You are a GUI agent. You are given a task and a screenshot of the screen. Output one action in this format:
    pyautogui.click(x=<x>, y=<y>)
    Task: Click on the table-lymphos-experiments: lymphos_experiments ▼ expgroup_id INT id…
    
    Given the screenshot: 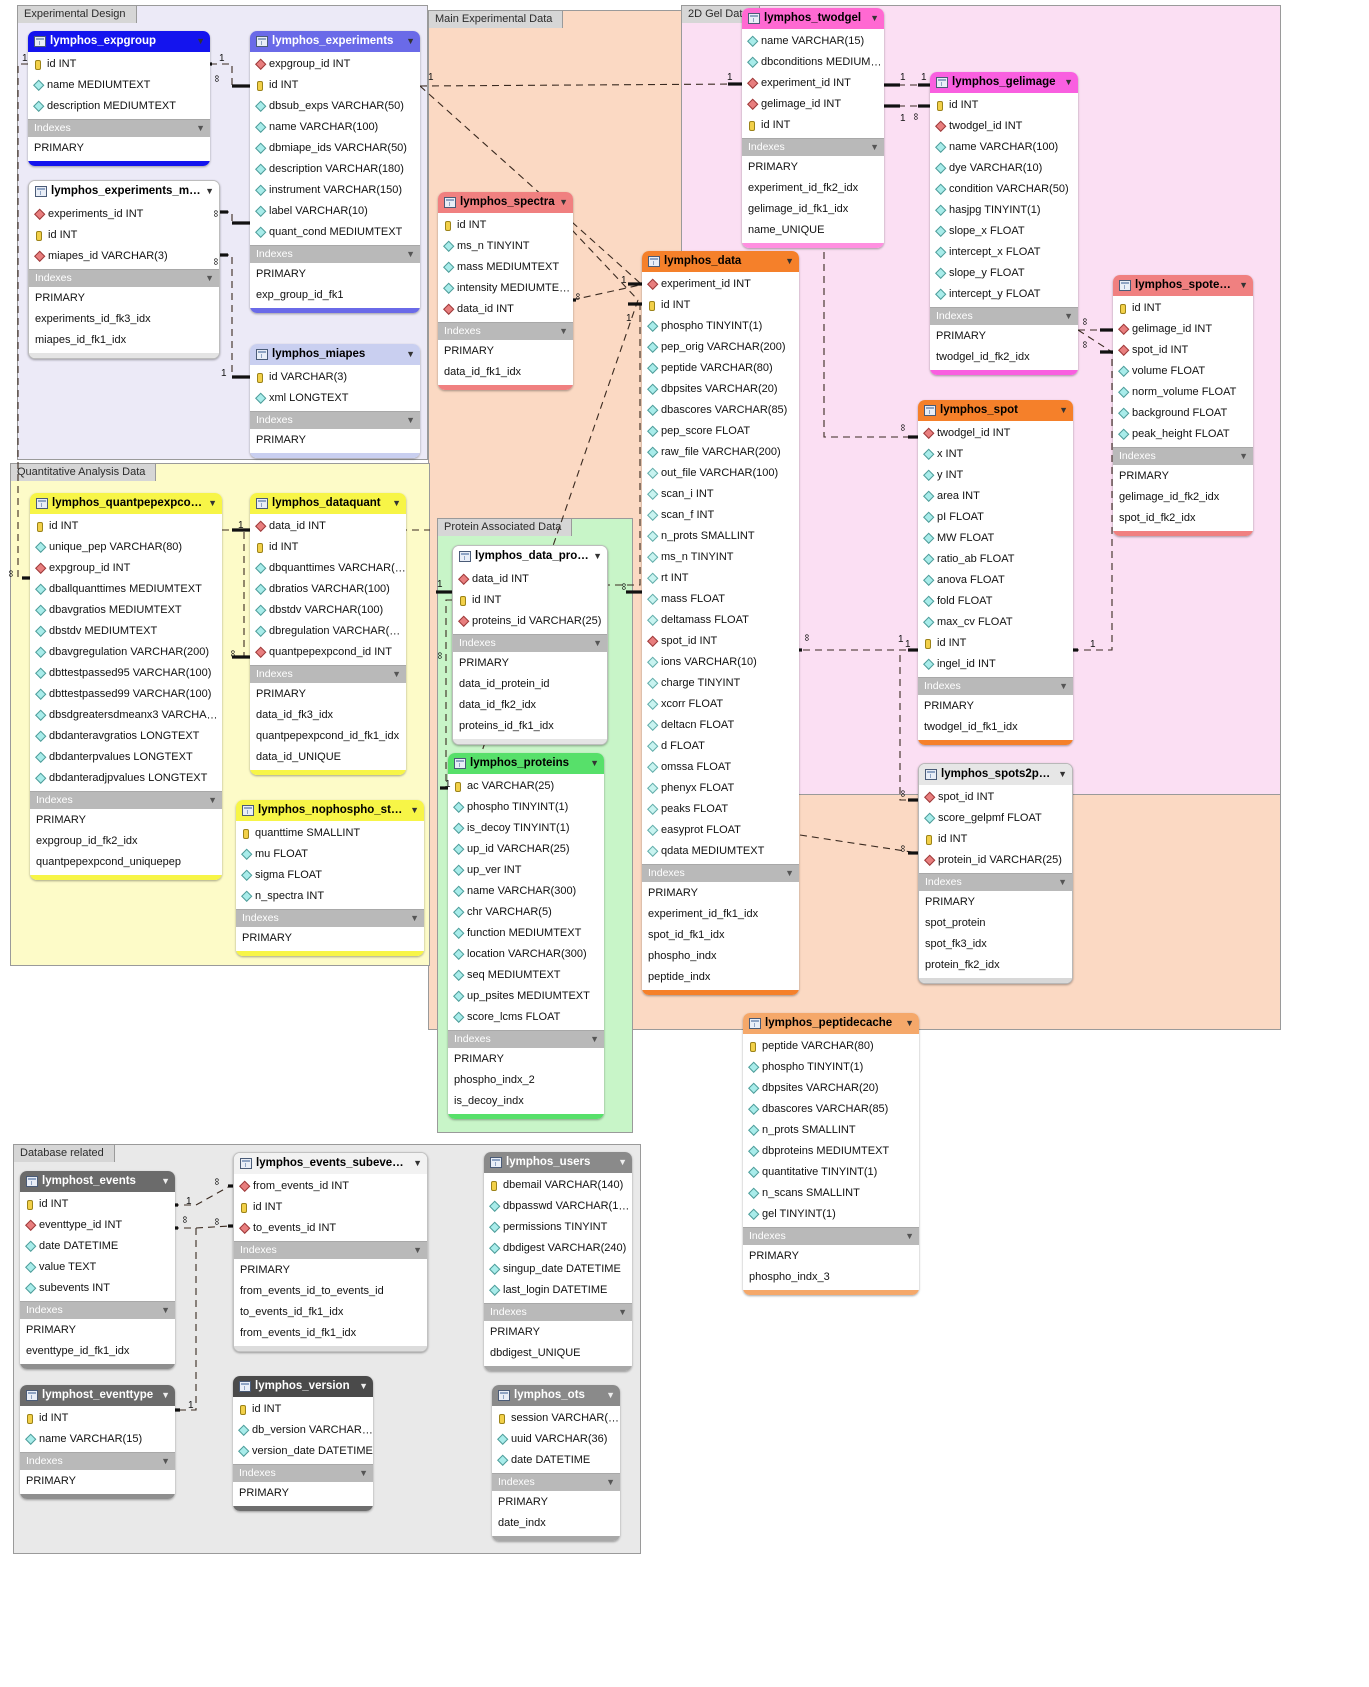 What is the action you would take?
    pyautogui.click(x=335, y=172)
    